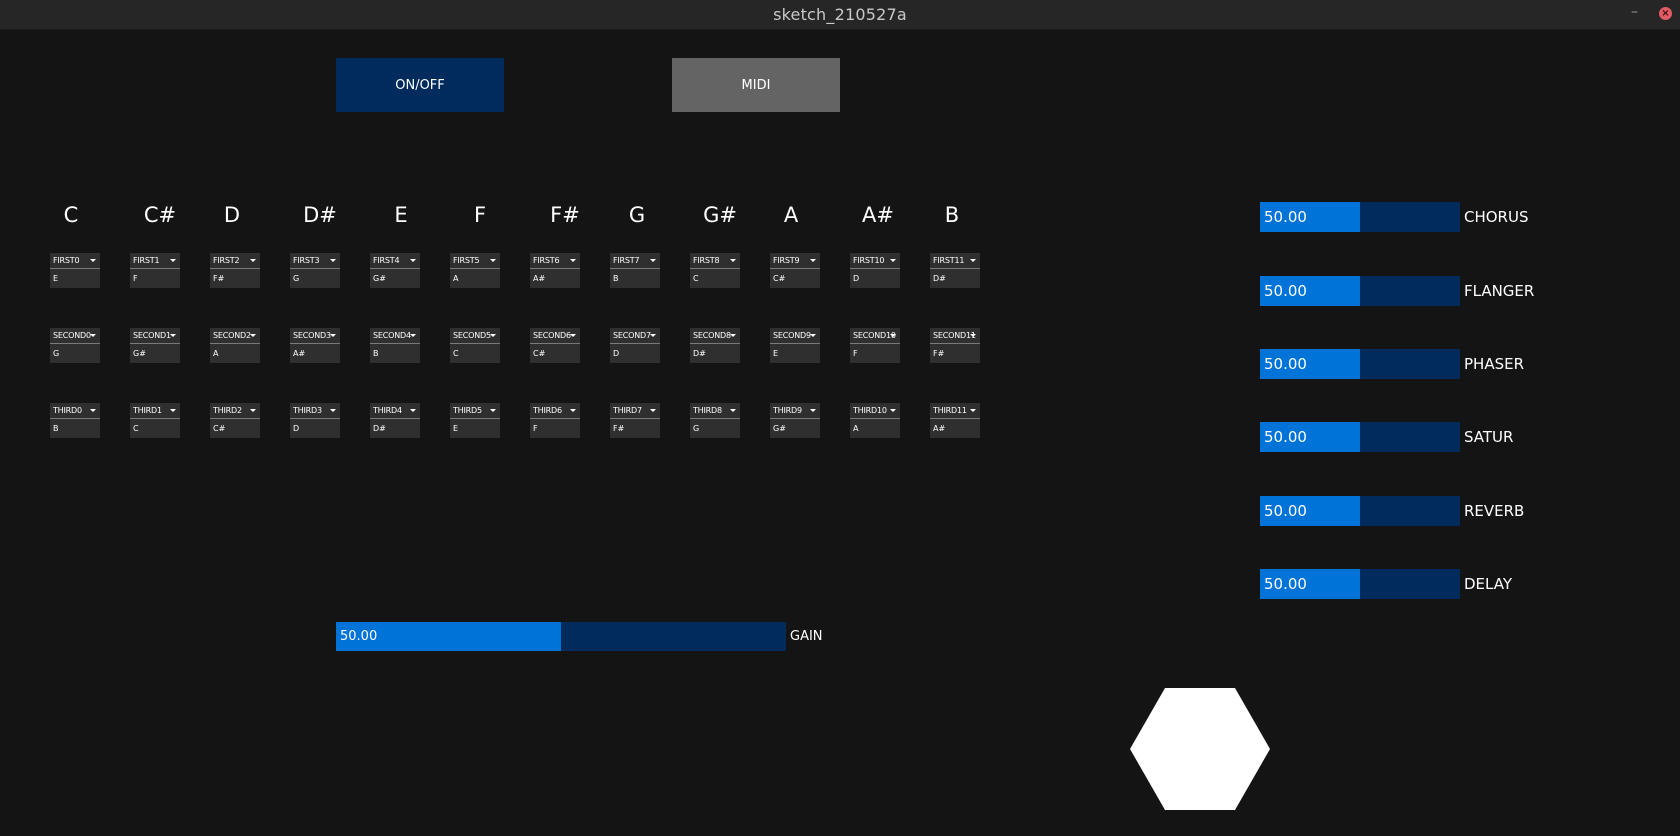  I want to click on interval-dropdown: SECOND5 C, so click(475, 345).